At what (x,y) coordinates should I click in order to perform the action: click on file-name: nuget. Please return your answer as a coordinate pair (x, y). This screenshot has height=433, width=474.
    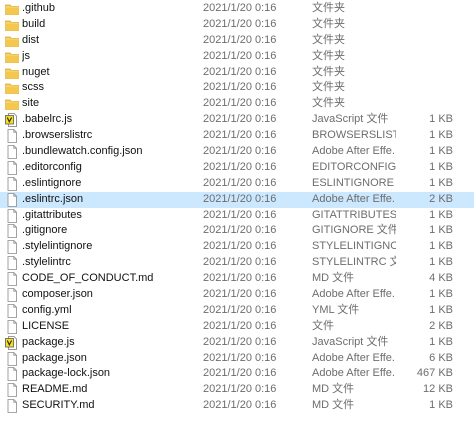
    Looking at the image, I should click on (36, 71).